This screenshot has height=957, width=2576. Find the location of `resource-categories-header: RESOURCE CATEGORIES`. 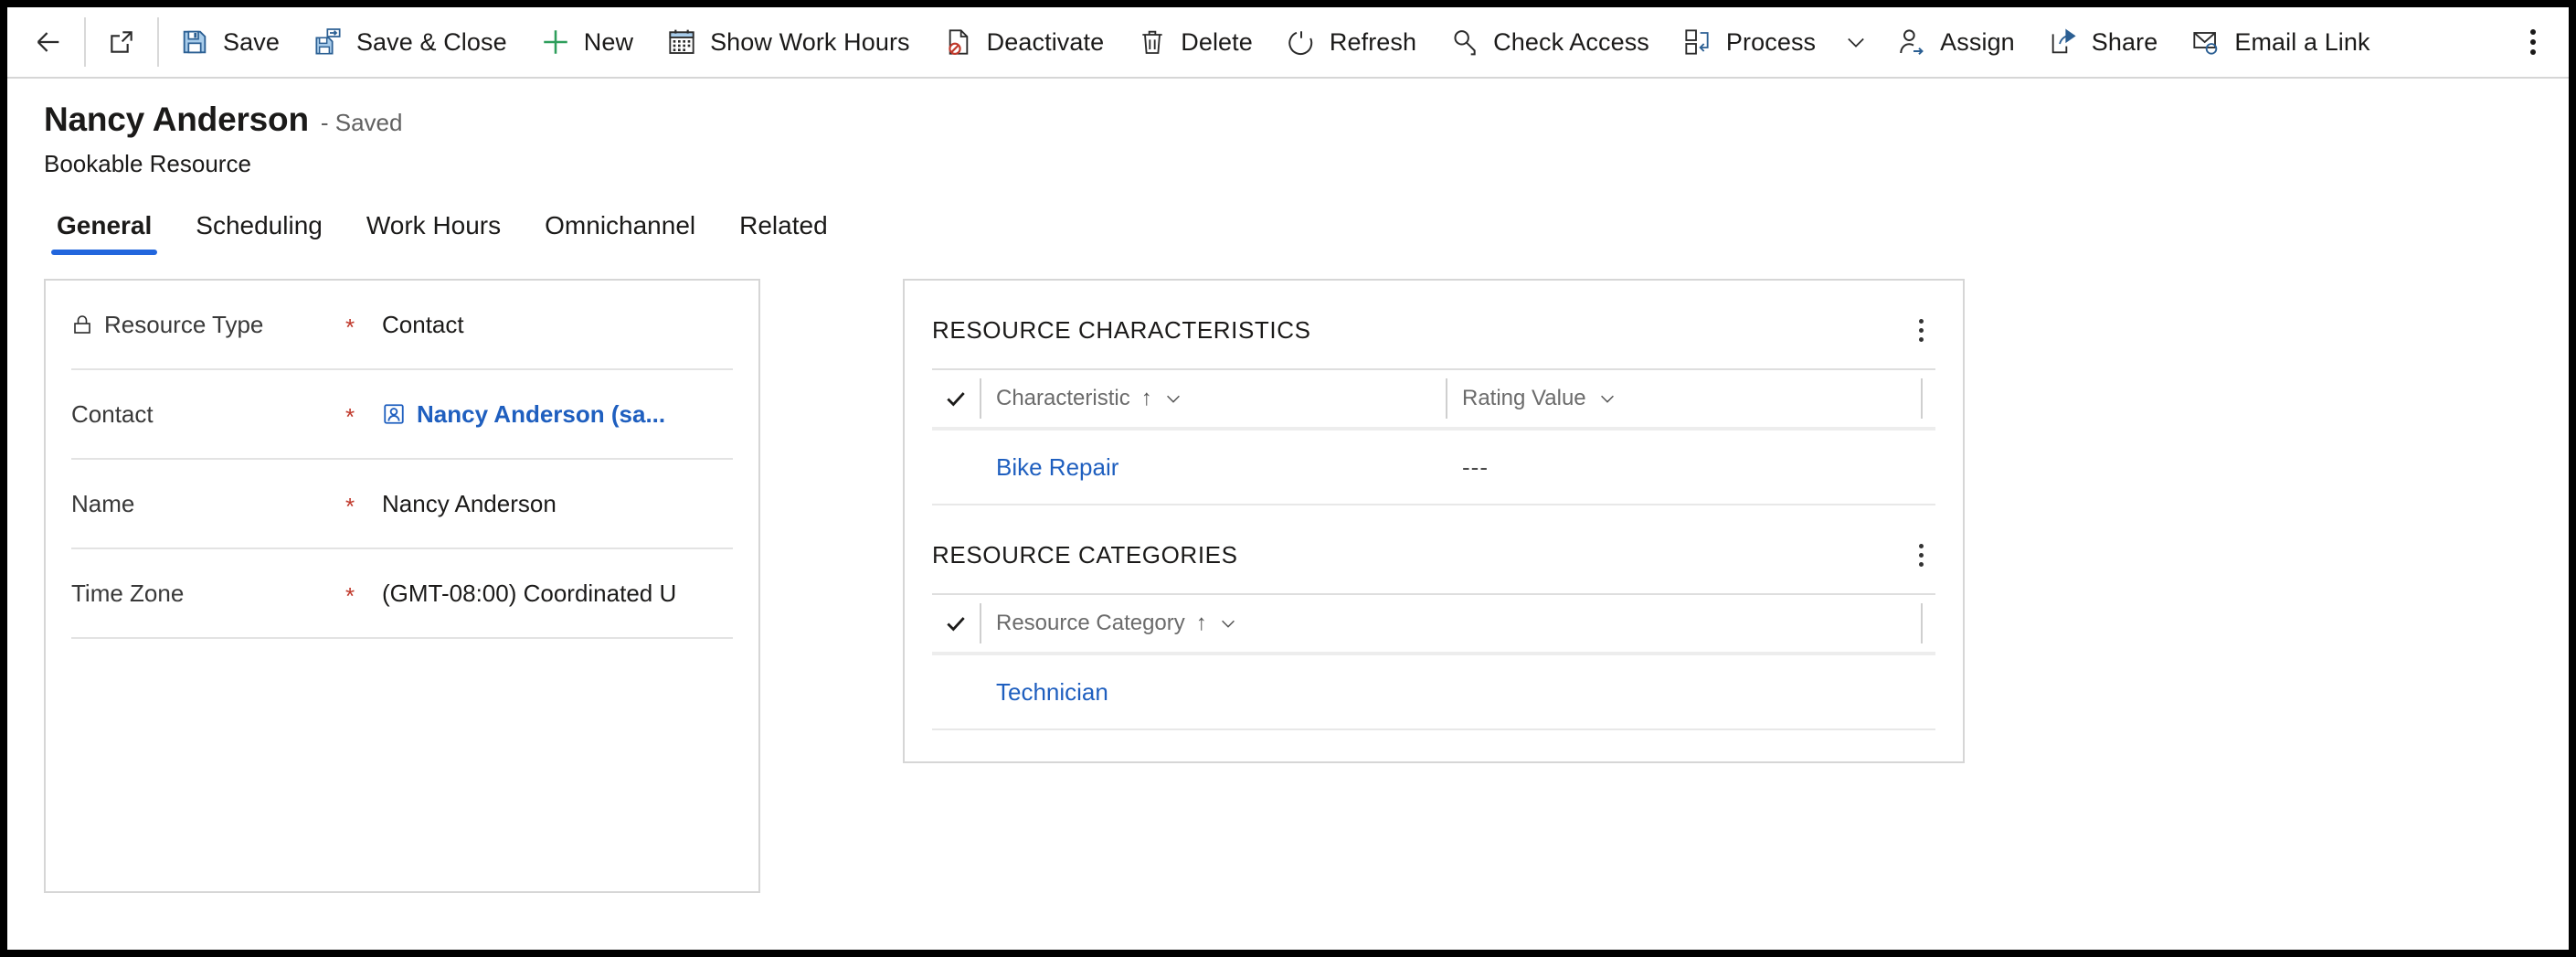

resource-categories-header: RESOURCE CATEGORIES is located at coordinates (1434, 539).